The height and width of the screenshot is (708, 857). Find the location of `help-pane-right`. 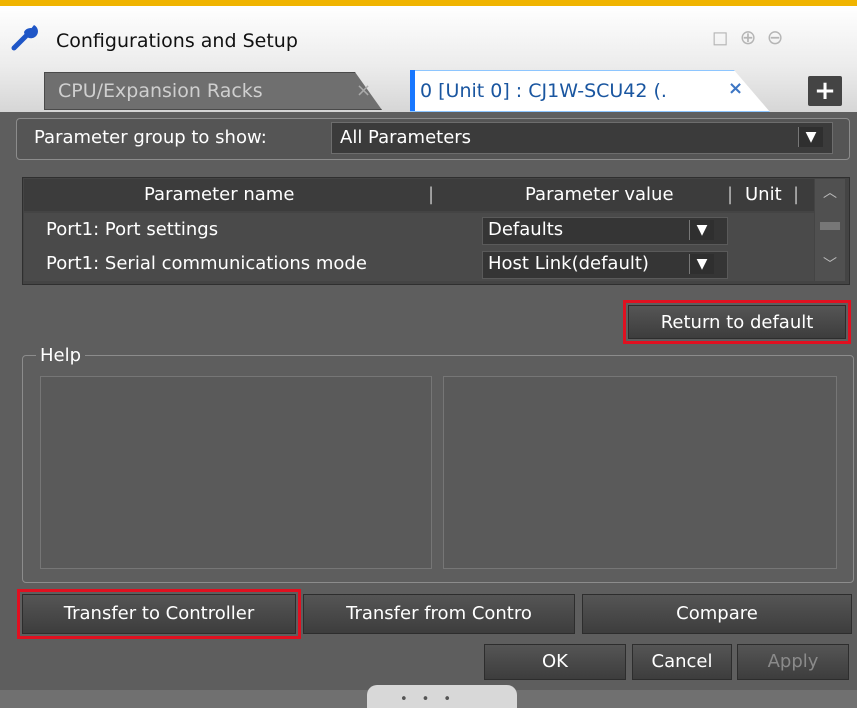

help-pane-right is located at coordinates (640, 472).